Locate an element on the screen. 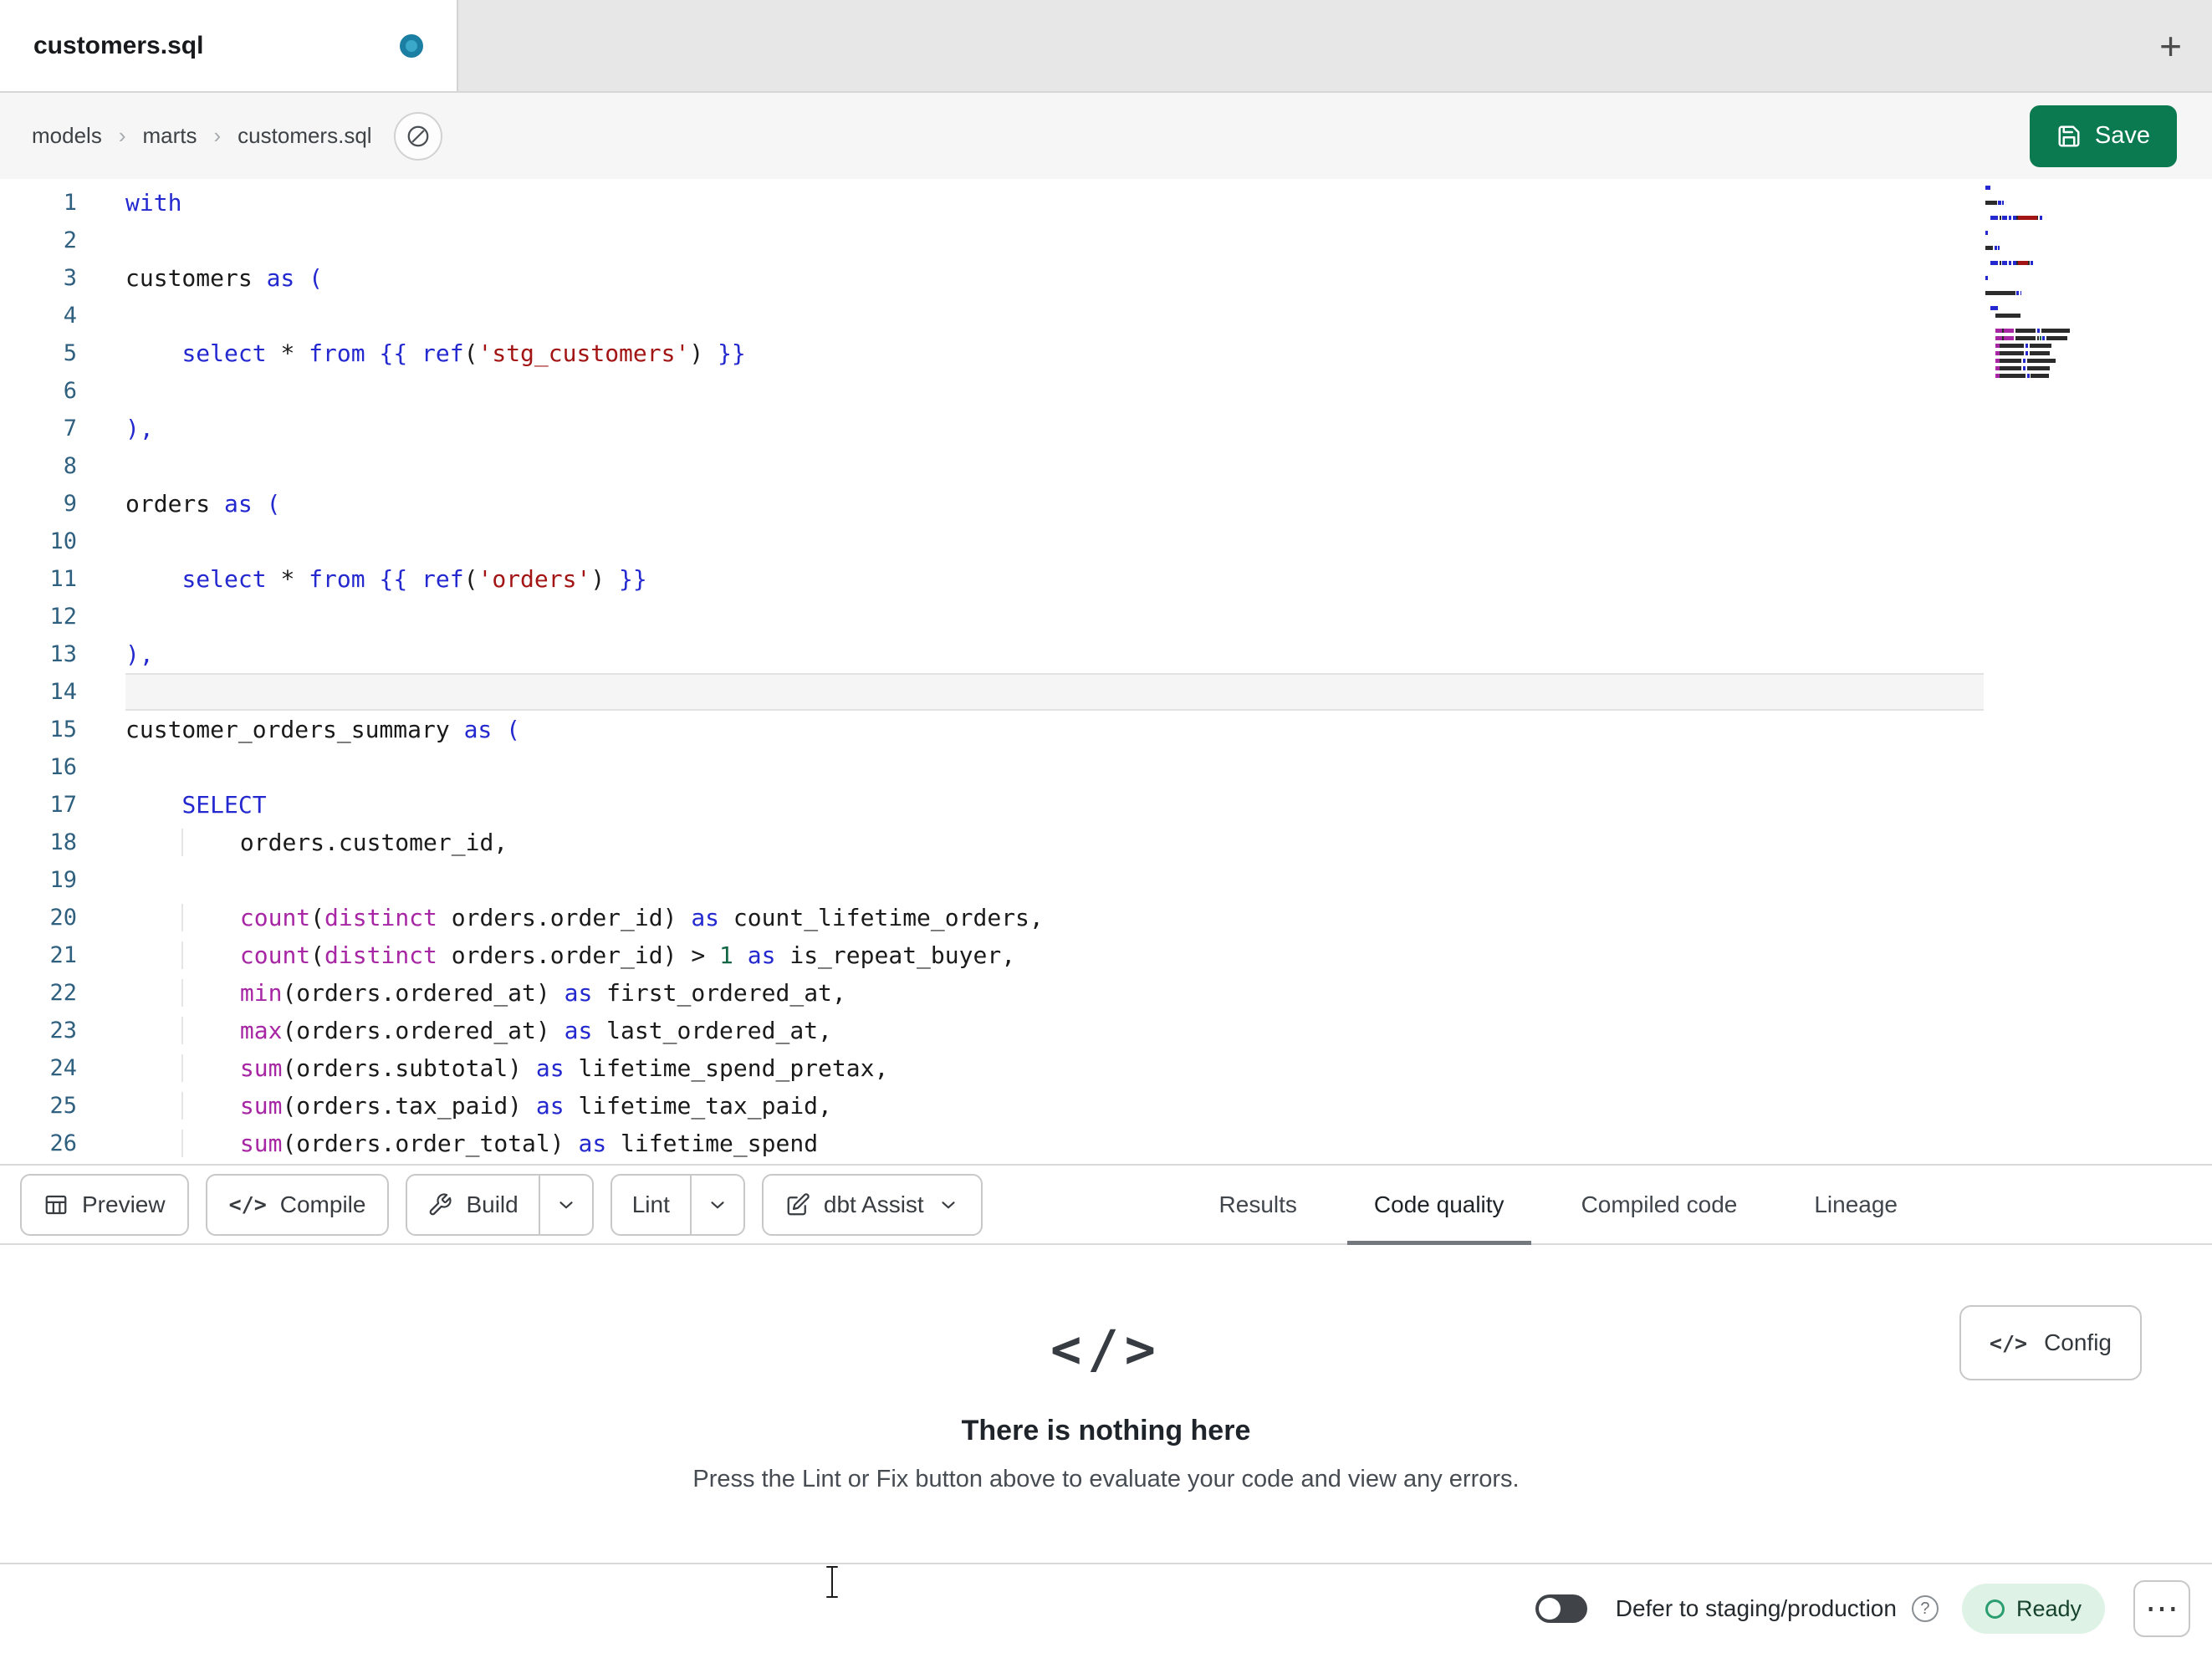 The height and width of the screenshot is (1653, 2212). code-line: 18 orders.customer_id, is located at coordinates (992, 842).